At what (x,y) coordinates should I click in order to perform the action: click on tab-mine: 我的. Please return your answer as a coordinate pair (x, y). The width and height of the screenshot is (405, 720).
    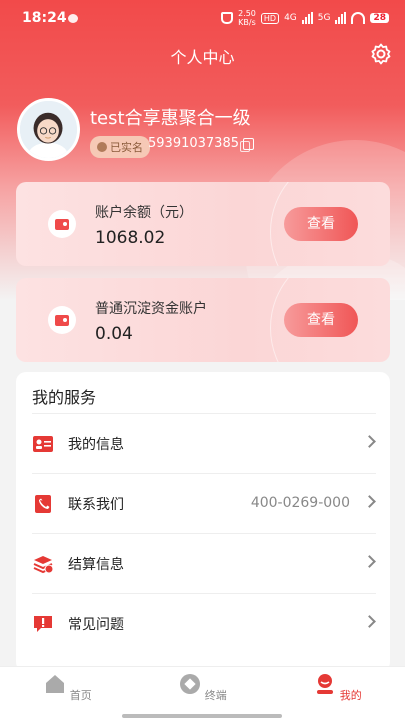
    Looking at the image, I should click on (338, 688).